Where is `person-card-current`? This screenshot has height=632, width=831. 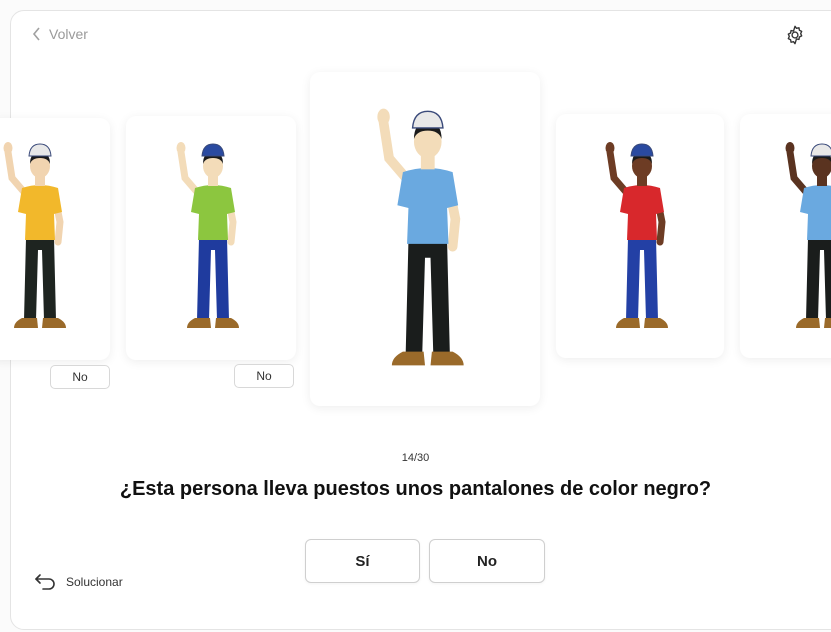
person-card-current is located at coordinates (425, 239).